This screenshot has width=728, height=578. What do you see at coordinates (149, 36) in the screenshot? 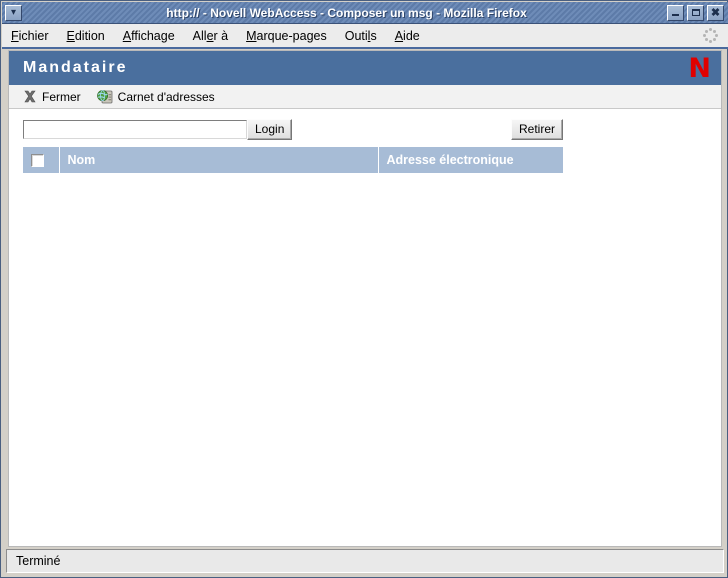
I see `menu-item-affichage: Affichage` at bounding box center [149, 36].